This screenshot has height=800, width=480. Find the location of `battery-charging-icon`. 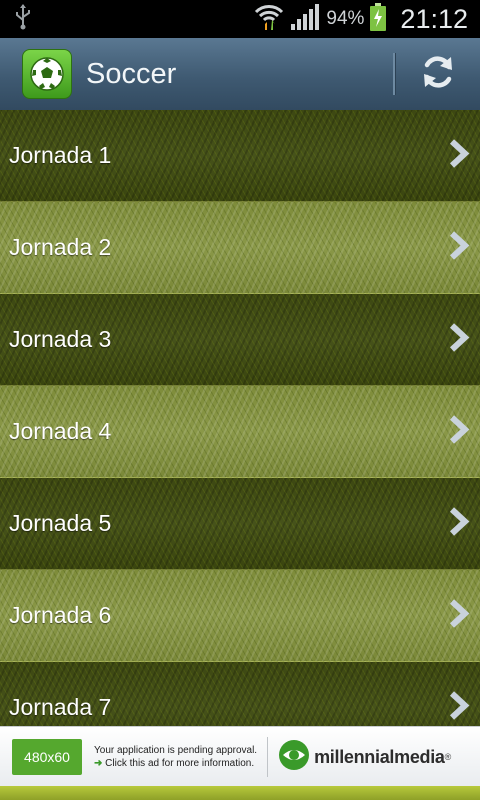

battery-charging-icon is located at coordinates (378, 19).